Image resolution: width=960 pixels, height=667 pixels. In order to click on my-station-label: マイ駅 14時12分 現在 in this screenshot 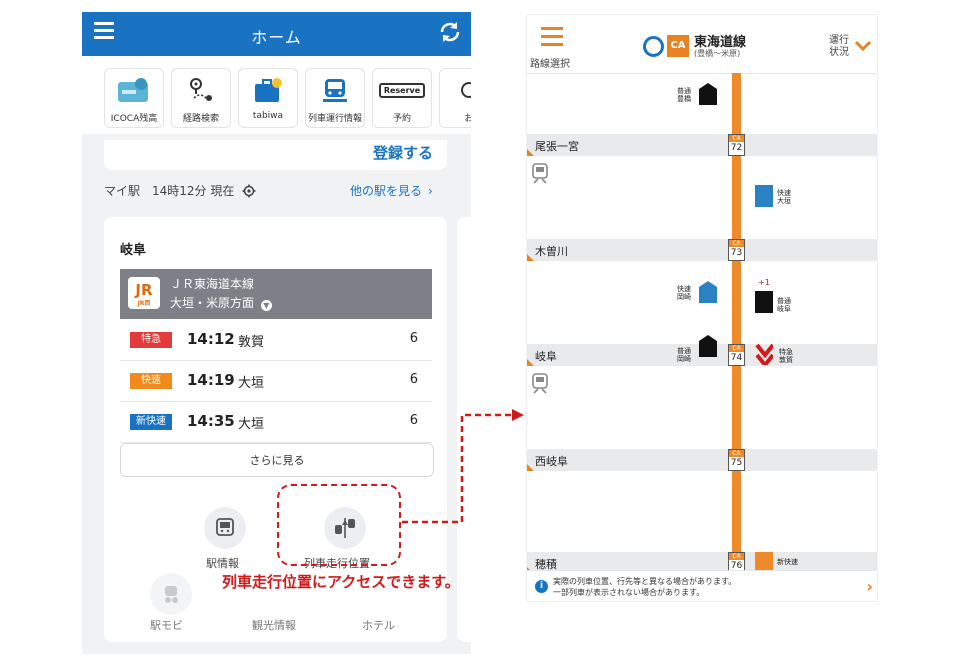, I will do `click(180, 191)`.